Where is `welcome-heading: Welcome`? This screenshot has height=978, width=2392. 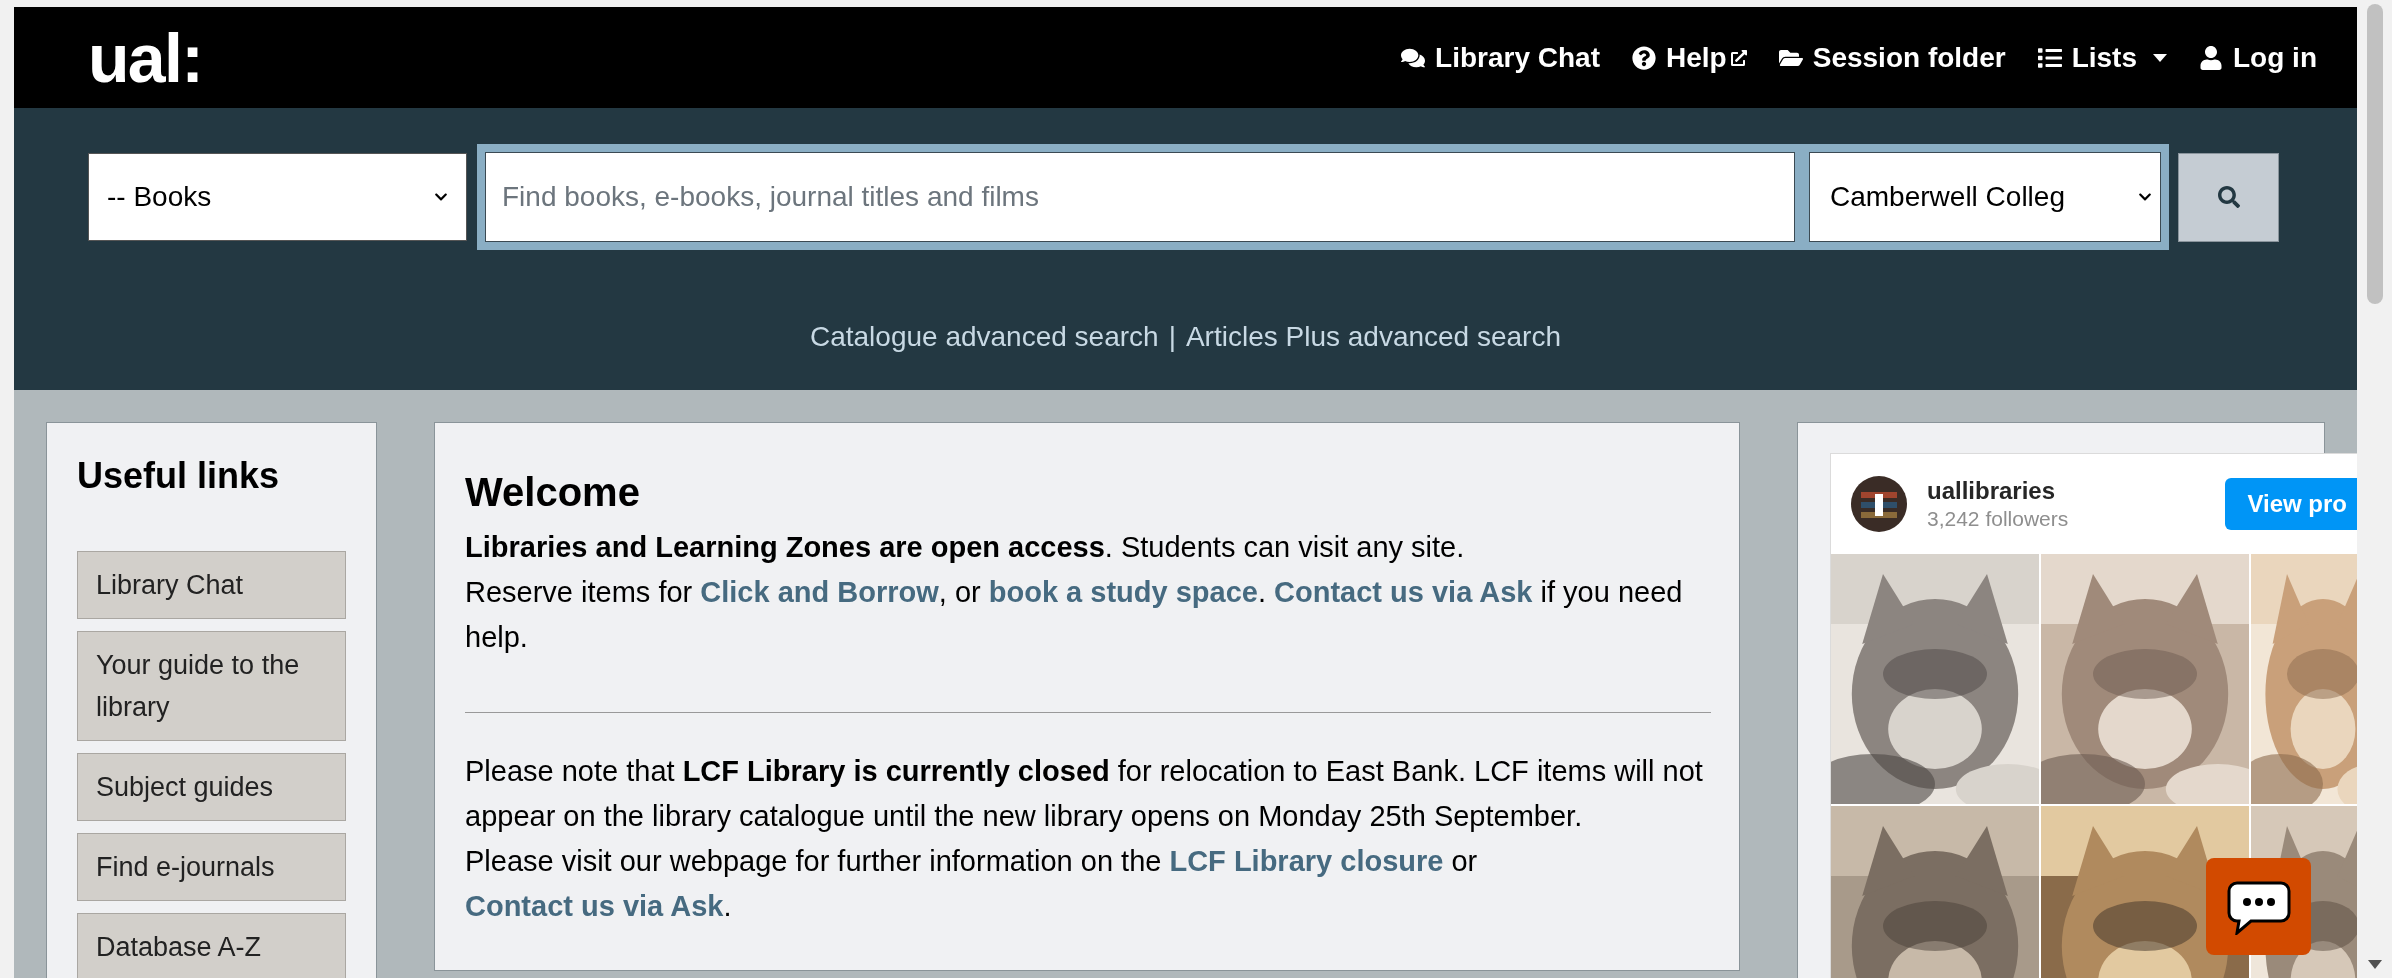
welcome-heading: Welcome is located at coordinates (553, 492).